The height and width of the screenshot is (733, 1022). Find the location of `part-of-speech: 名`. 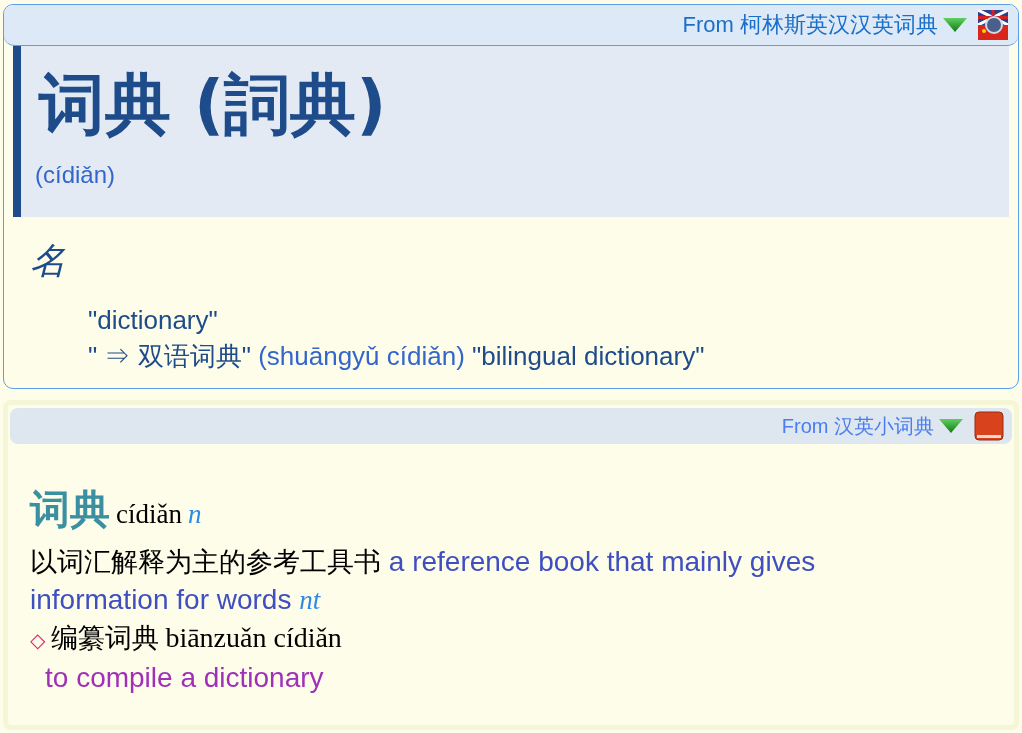

part-of-speech: 名 is located at coordinates (48, 261).